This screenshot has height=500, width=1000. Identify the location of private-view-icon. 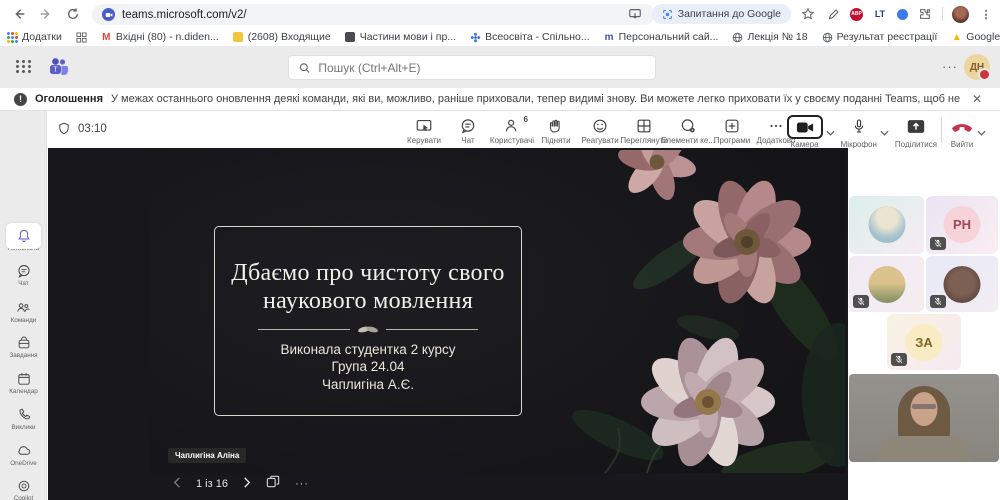
(273, 484).